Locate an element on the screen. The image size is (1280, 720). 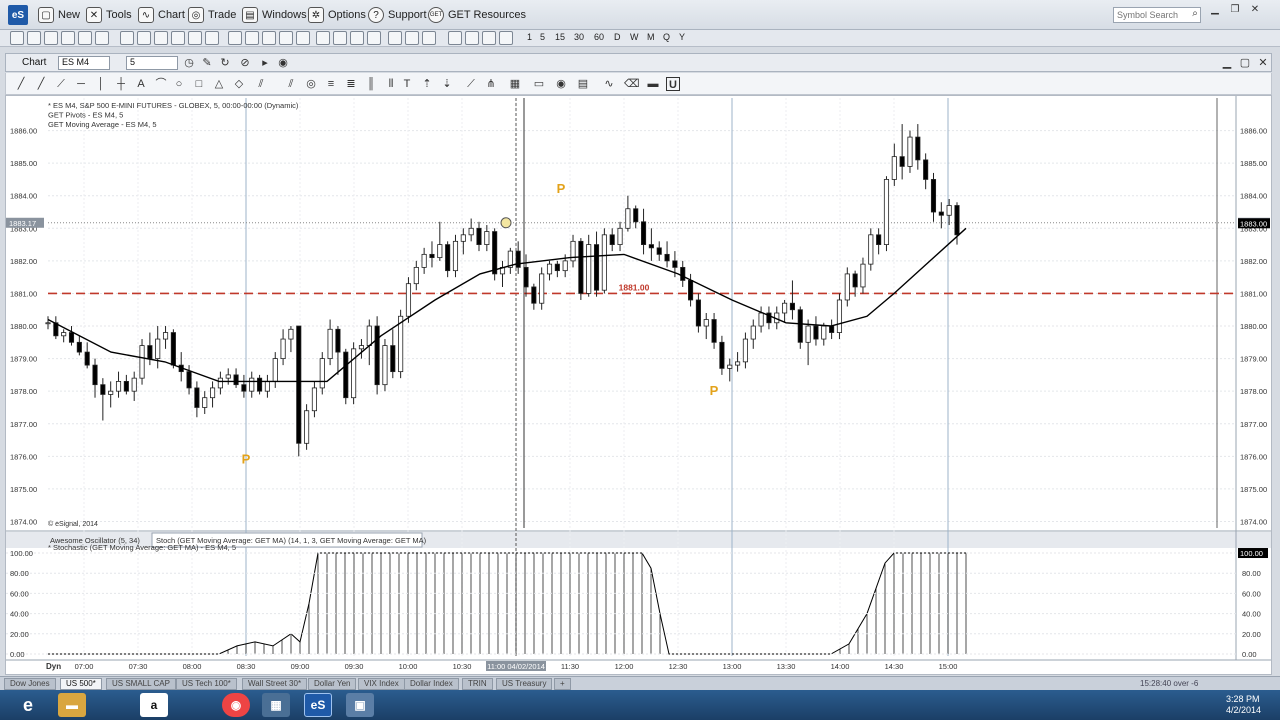
eye-icon: ◉ is located at coordinates (561, 84).